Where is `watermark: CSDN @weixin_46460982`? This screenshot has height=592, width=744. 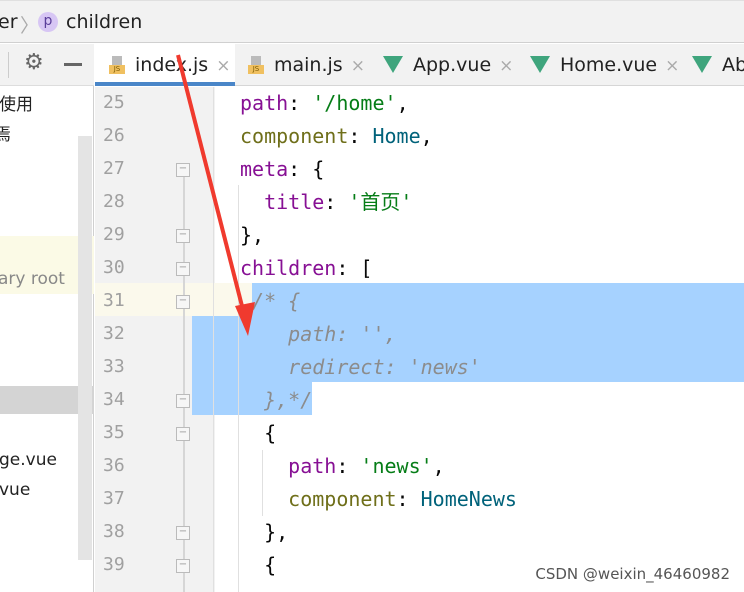
watermark: CSDN @weixin_46460982 is located at coordinates (632, 574).